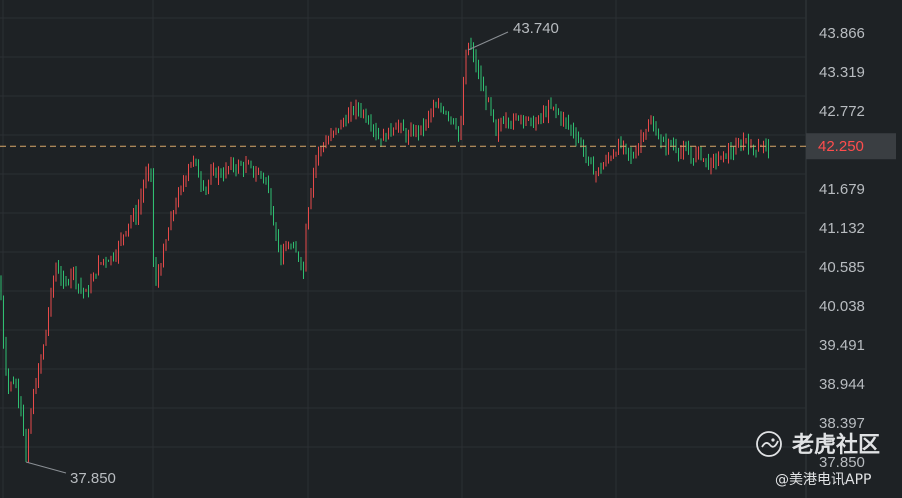 Image resolution: width=902 pixels, height=498 pixels. I want to click on current-price-label: 42.250, so click(841, 146).